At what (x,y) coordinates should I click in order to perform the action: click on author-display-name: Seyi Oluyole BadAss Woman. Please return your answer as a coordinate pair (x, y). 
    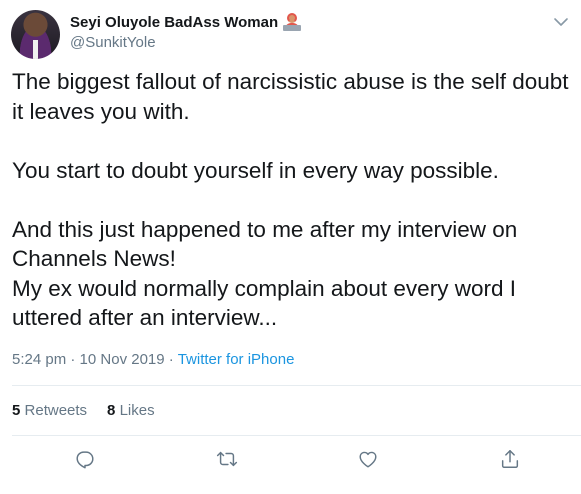
    Looking at the image, I should click on (174, 22).